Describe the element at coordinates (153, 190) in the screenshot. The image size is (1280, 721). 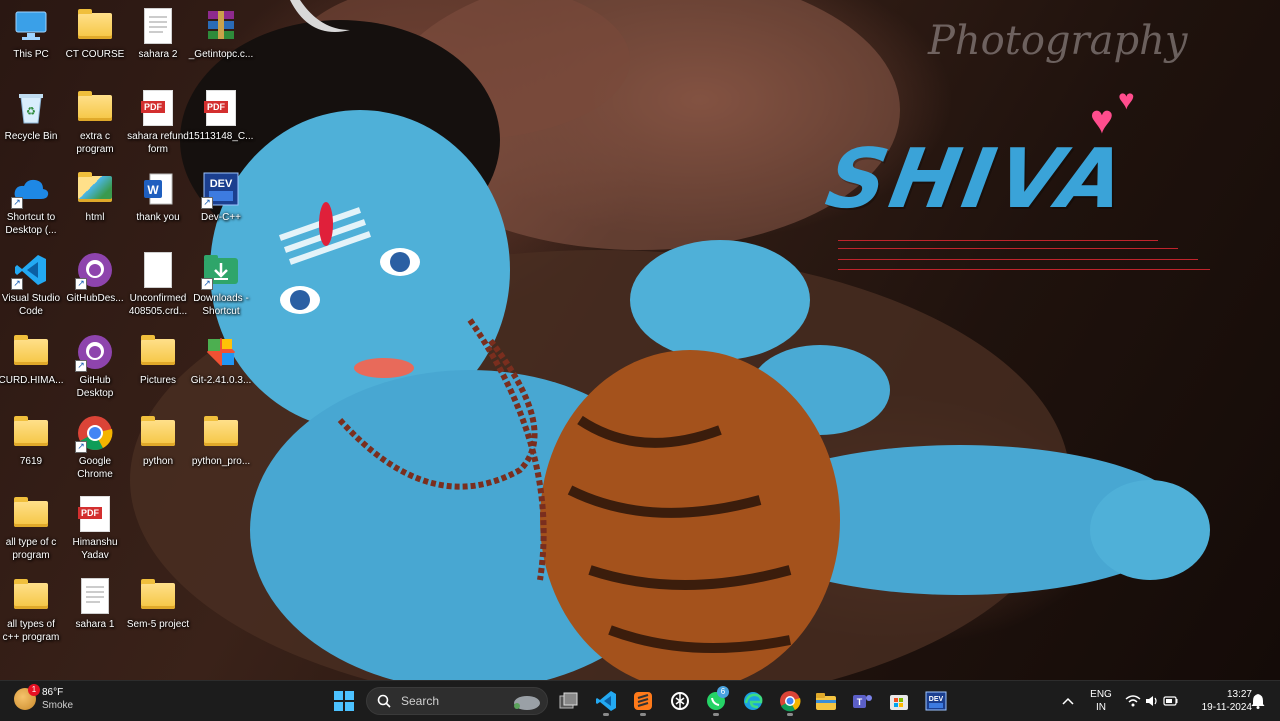
I see `svg-text: W` at that location.